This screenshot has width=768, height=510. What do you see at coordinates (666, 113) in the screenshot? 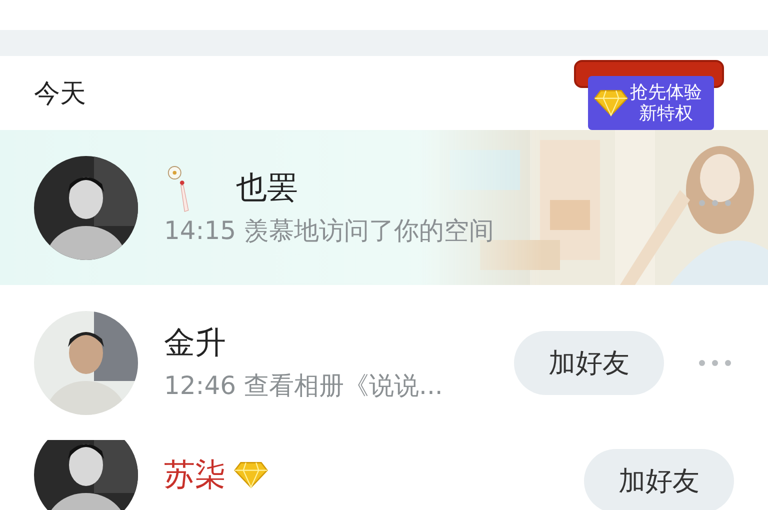
I see `promo-text: 新特权` at bounding box center [666, 113].